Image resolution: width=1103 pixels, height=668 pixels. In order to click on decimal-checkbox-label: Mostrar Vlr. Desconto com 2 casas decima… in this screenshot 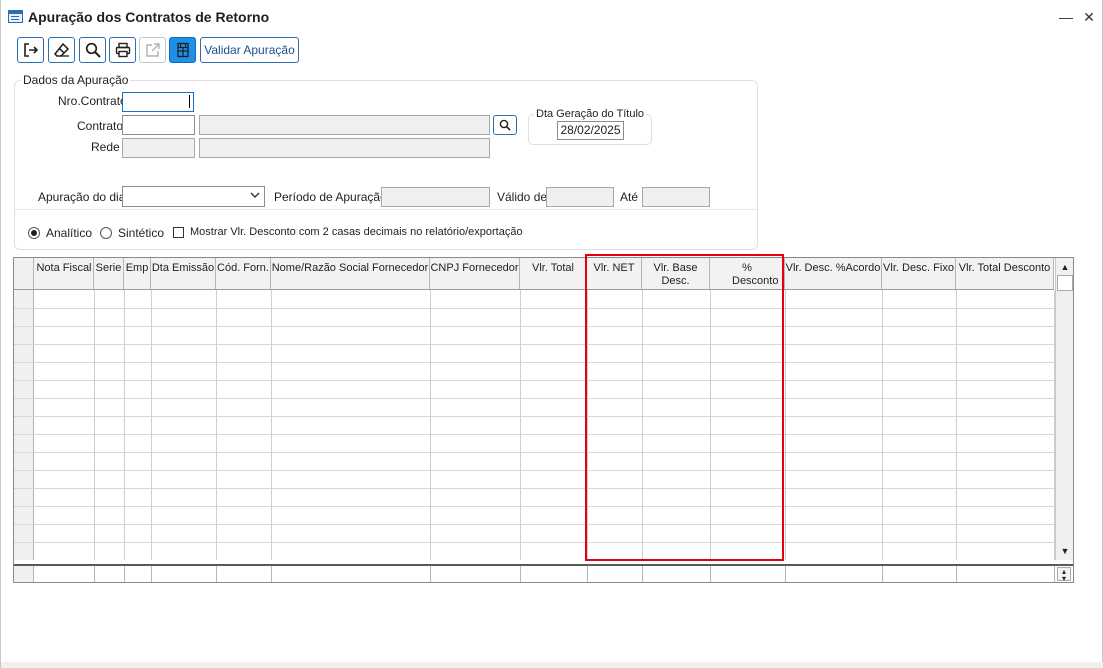, I will do `click(356, 232)`.